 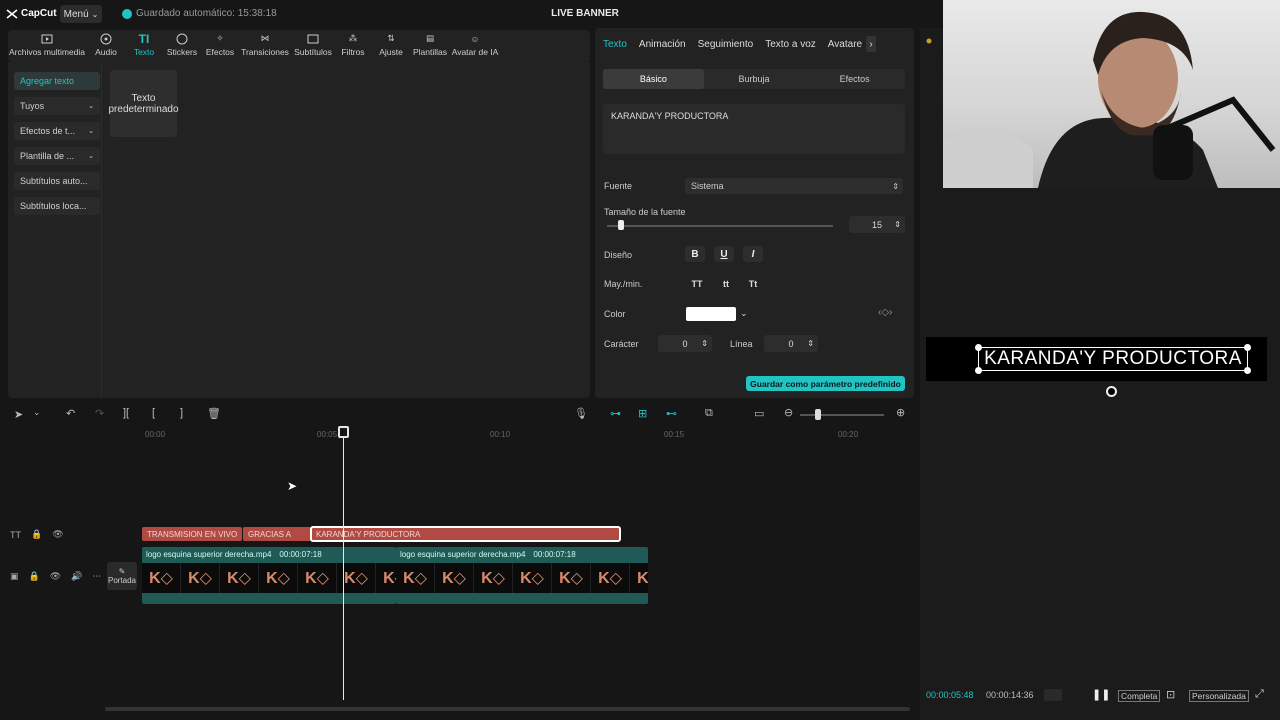 I want to click on ruler-tick: 00:05, so click(x=327, y=434).